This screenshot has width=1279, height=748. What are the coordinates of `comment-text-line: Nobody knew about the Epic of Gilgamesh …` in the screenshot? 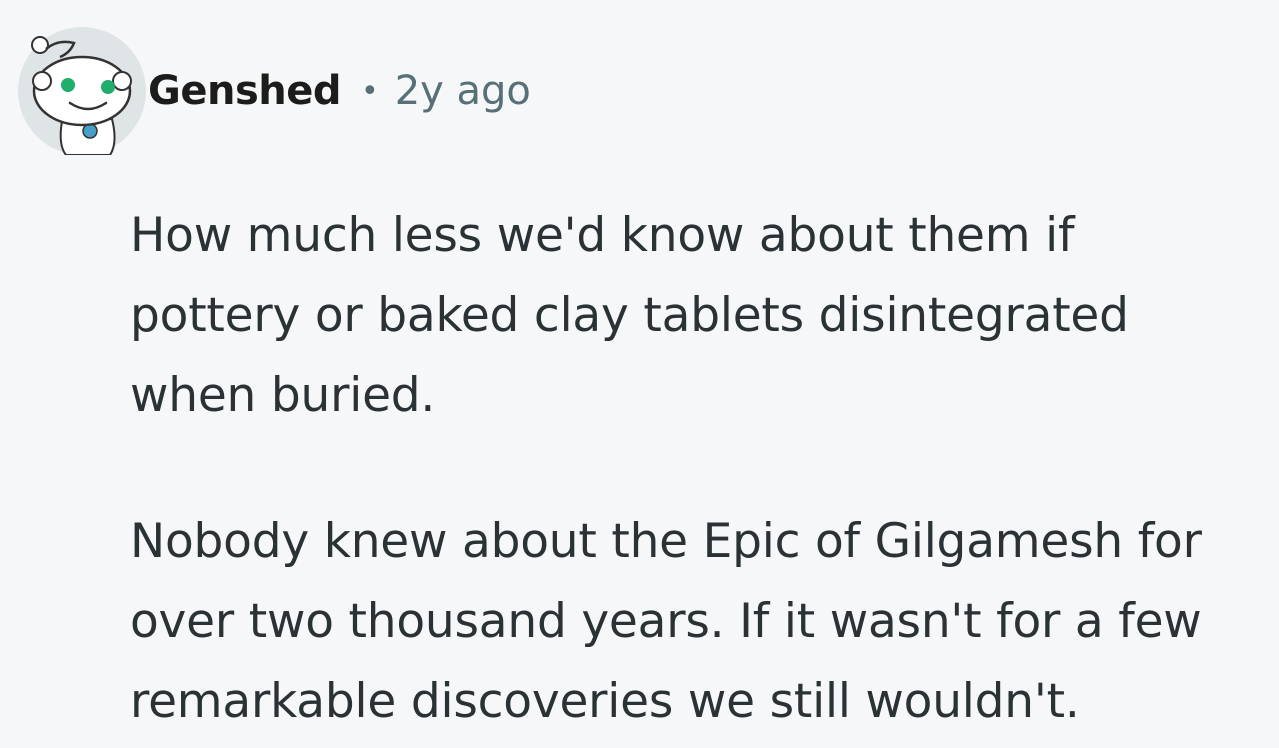 It's located at (666, 541).